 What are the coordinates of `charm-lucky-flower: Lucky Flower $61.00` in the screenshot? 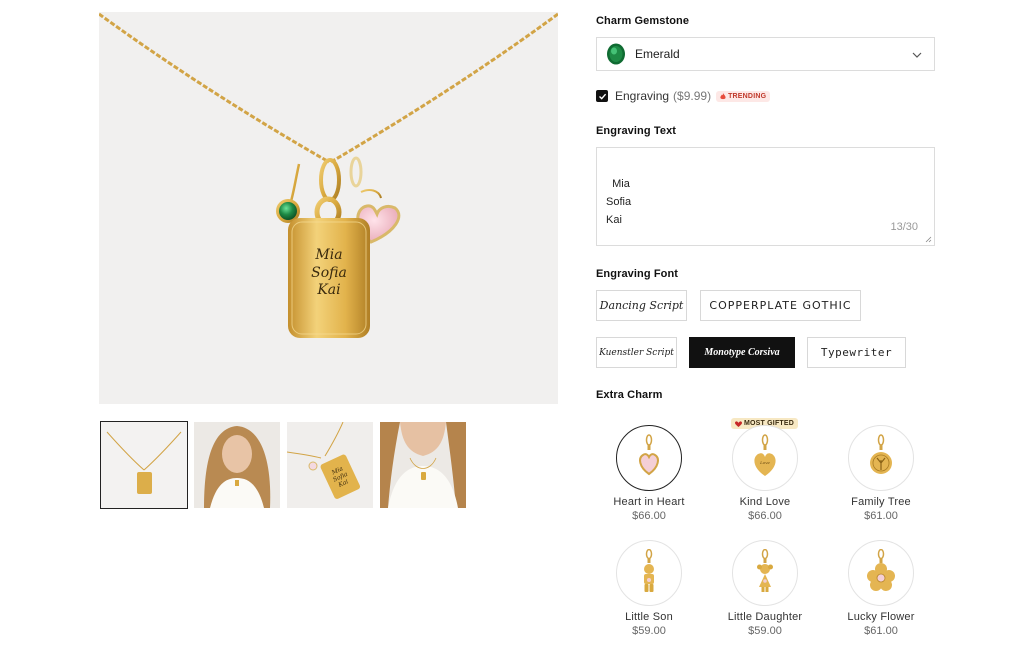 It's located at (881, 588).